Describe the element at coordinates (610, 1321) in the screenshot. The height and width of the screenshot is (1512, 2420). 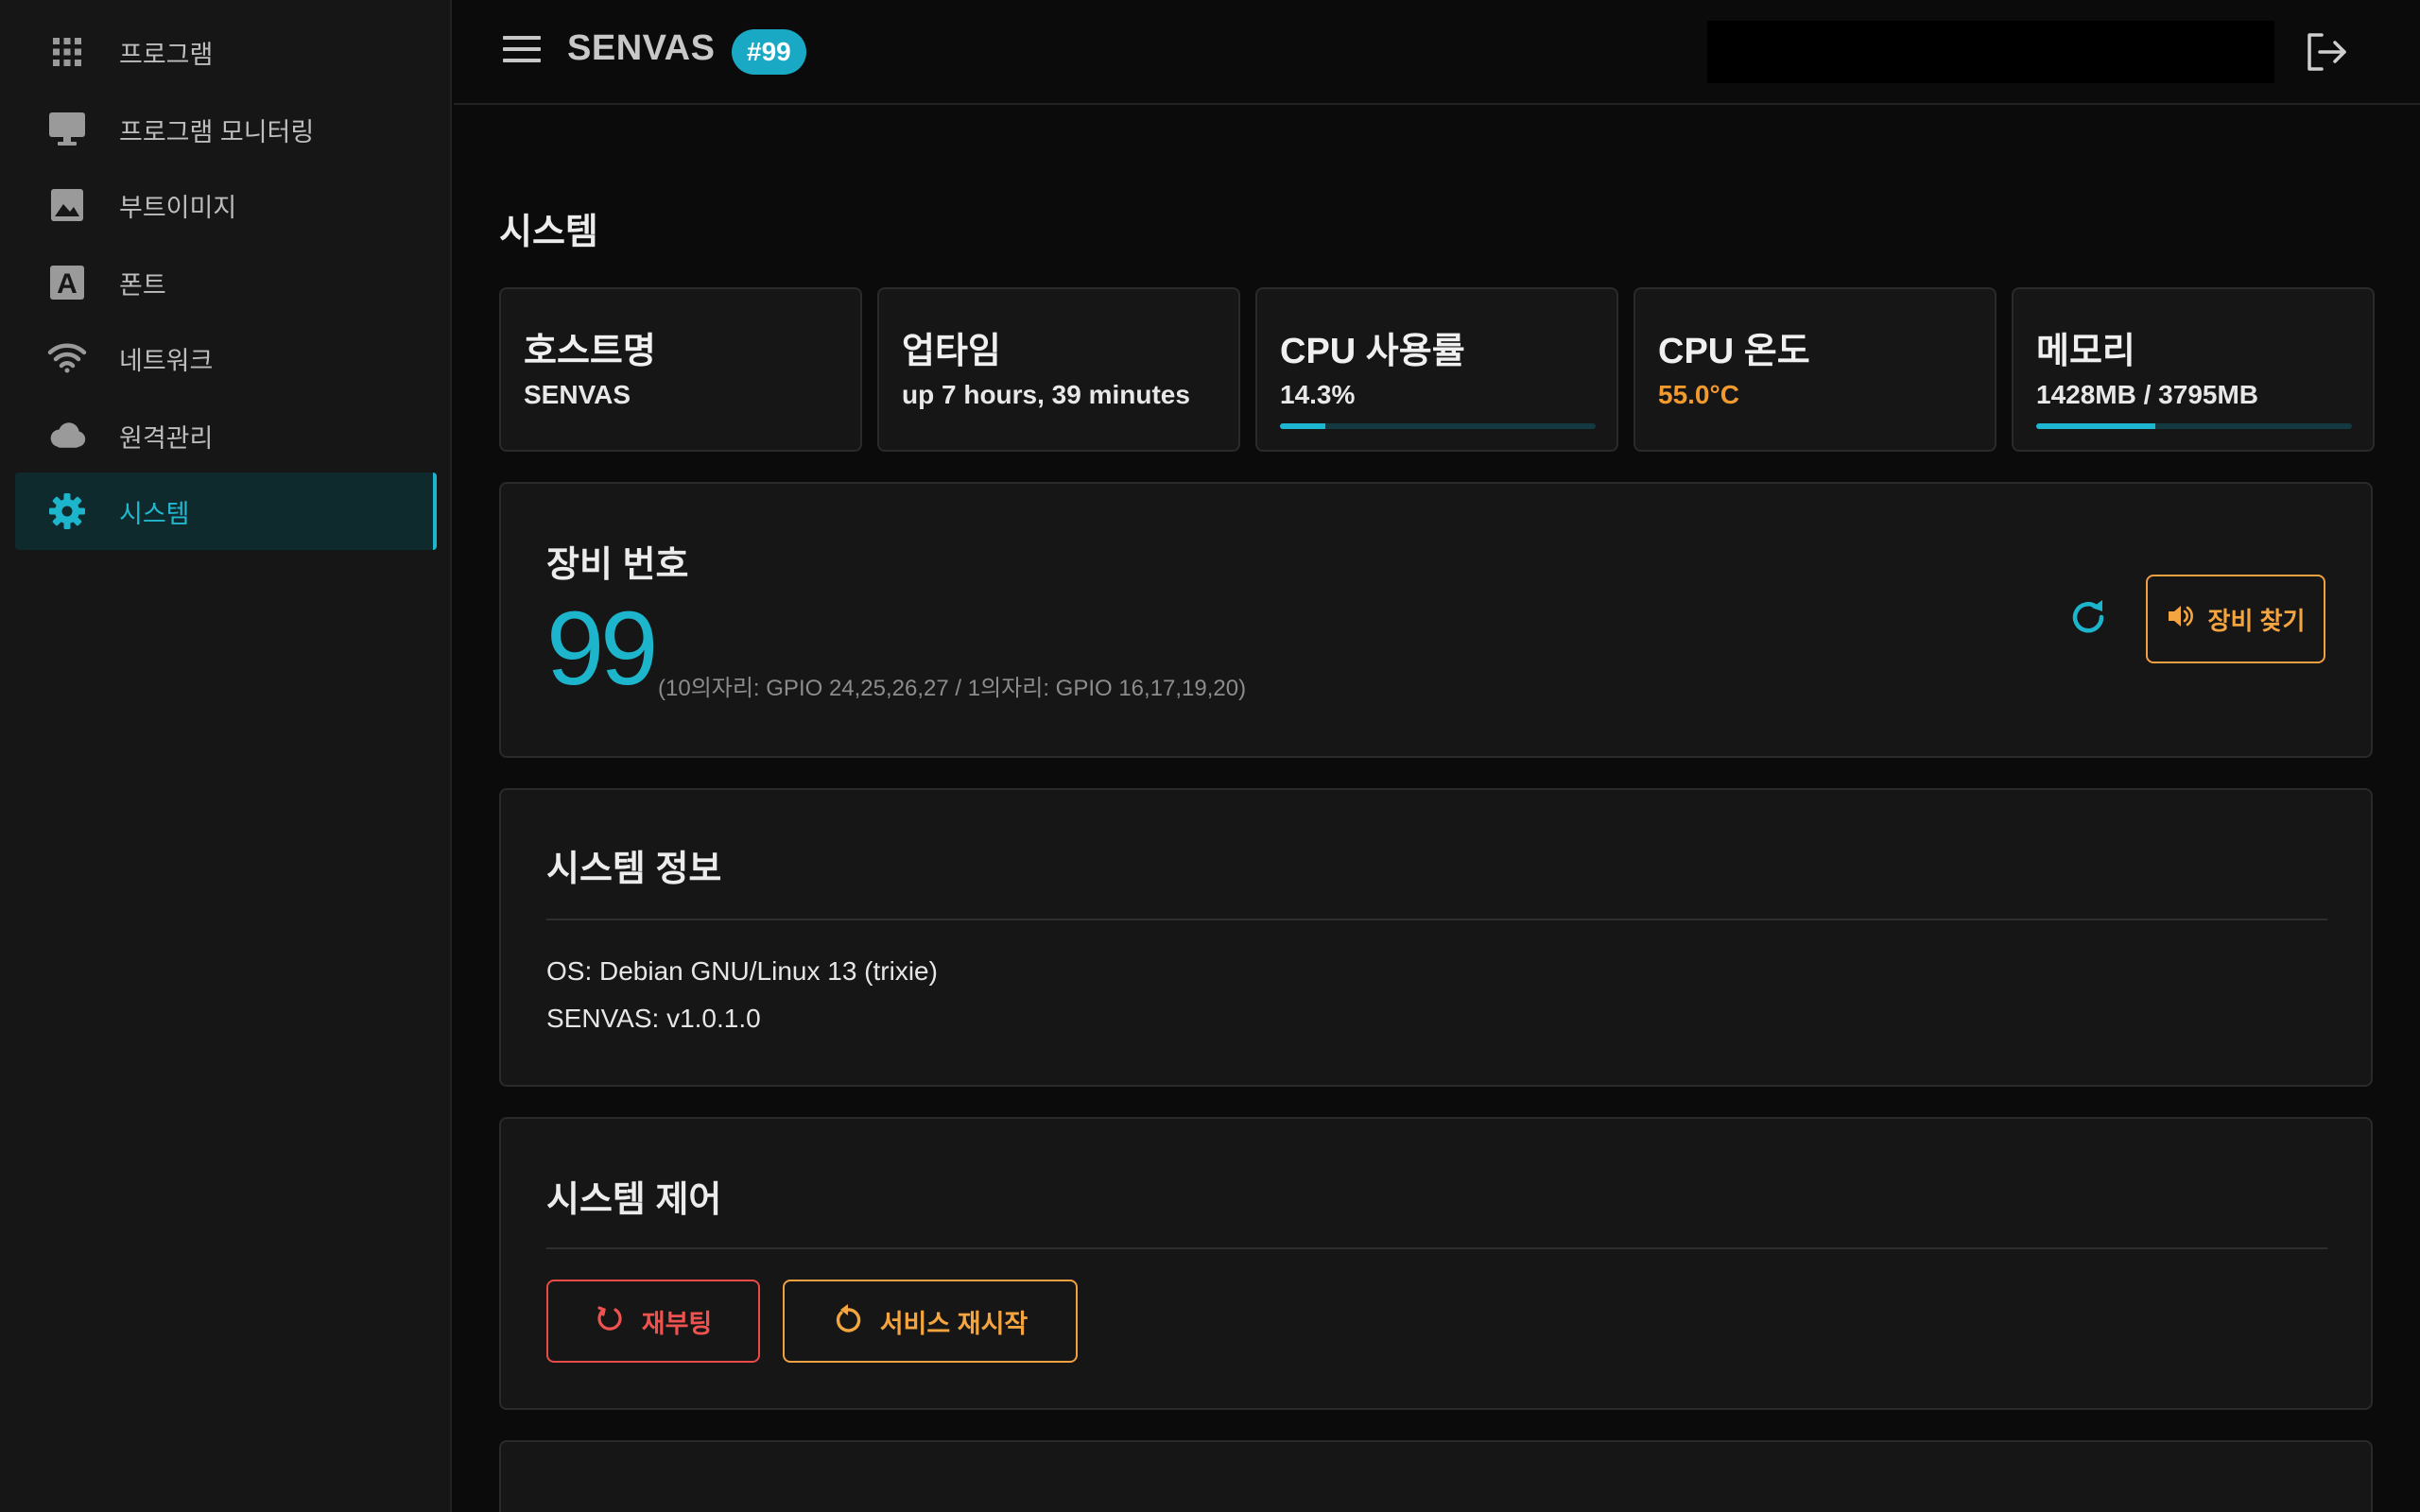
I see `power-icon` at that location.